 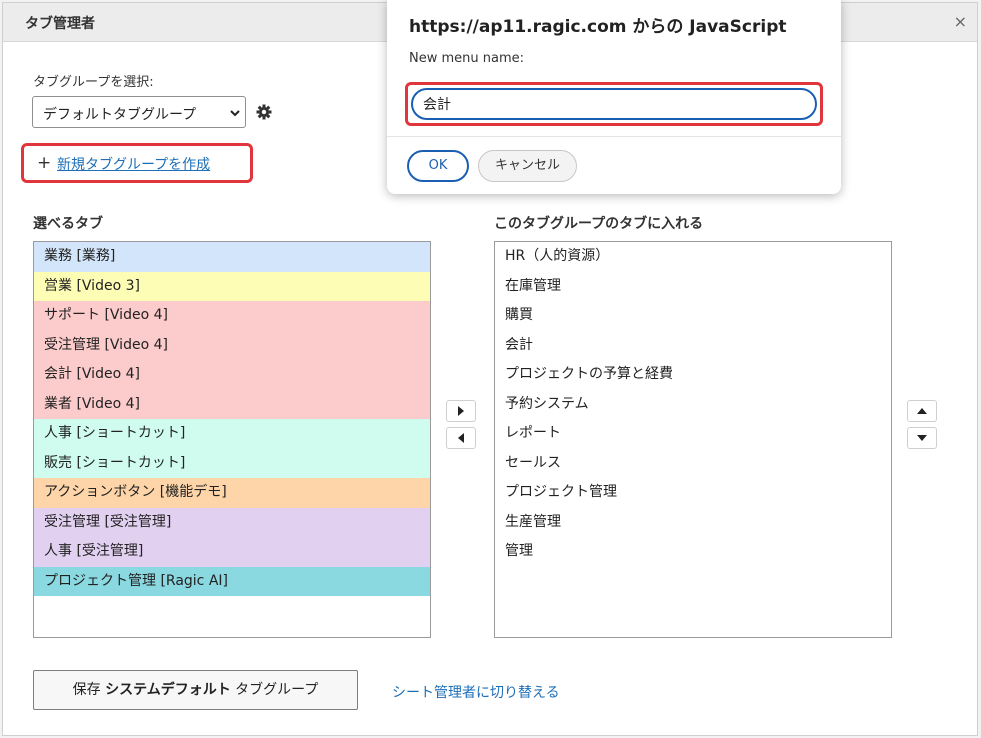 I want to click on available-tab-item: 業者 [Video 4], so click(x=232, y=404).